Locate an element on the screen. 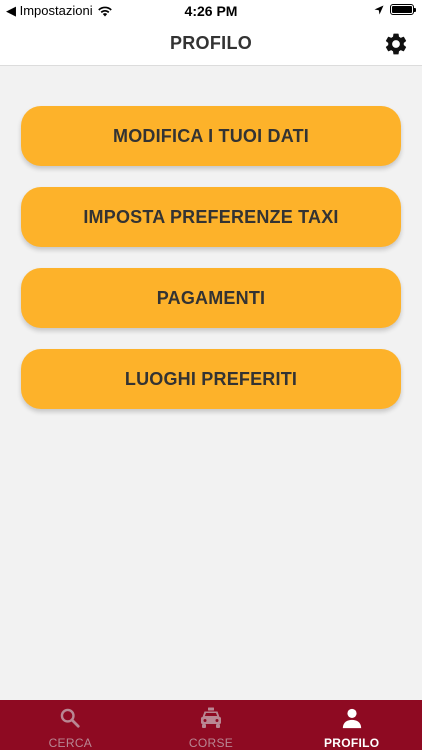 This screenshot has height=750, width=422. search-icon is located at coordinates (70, 718).